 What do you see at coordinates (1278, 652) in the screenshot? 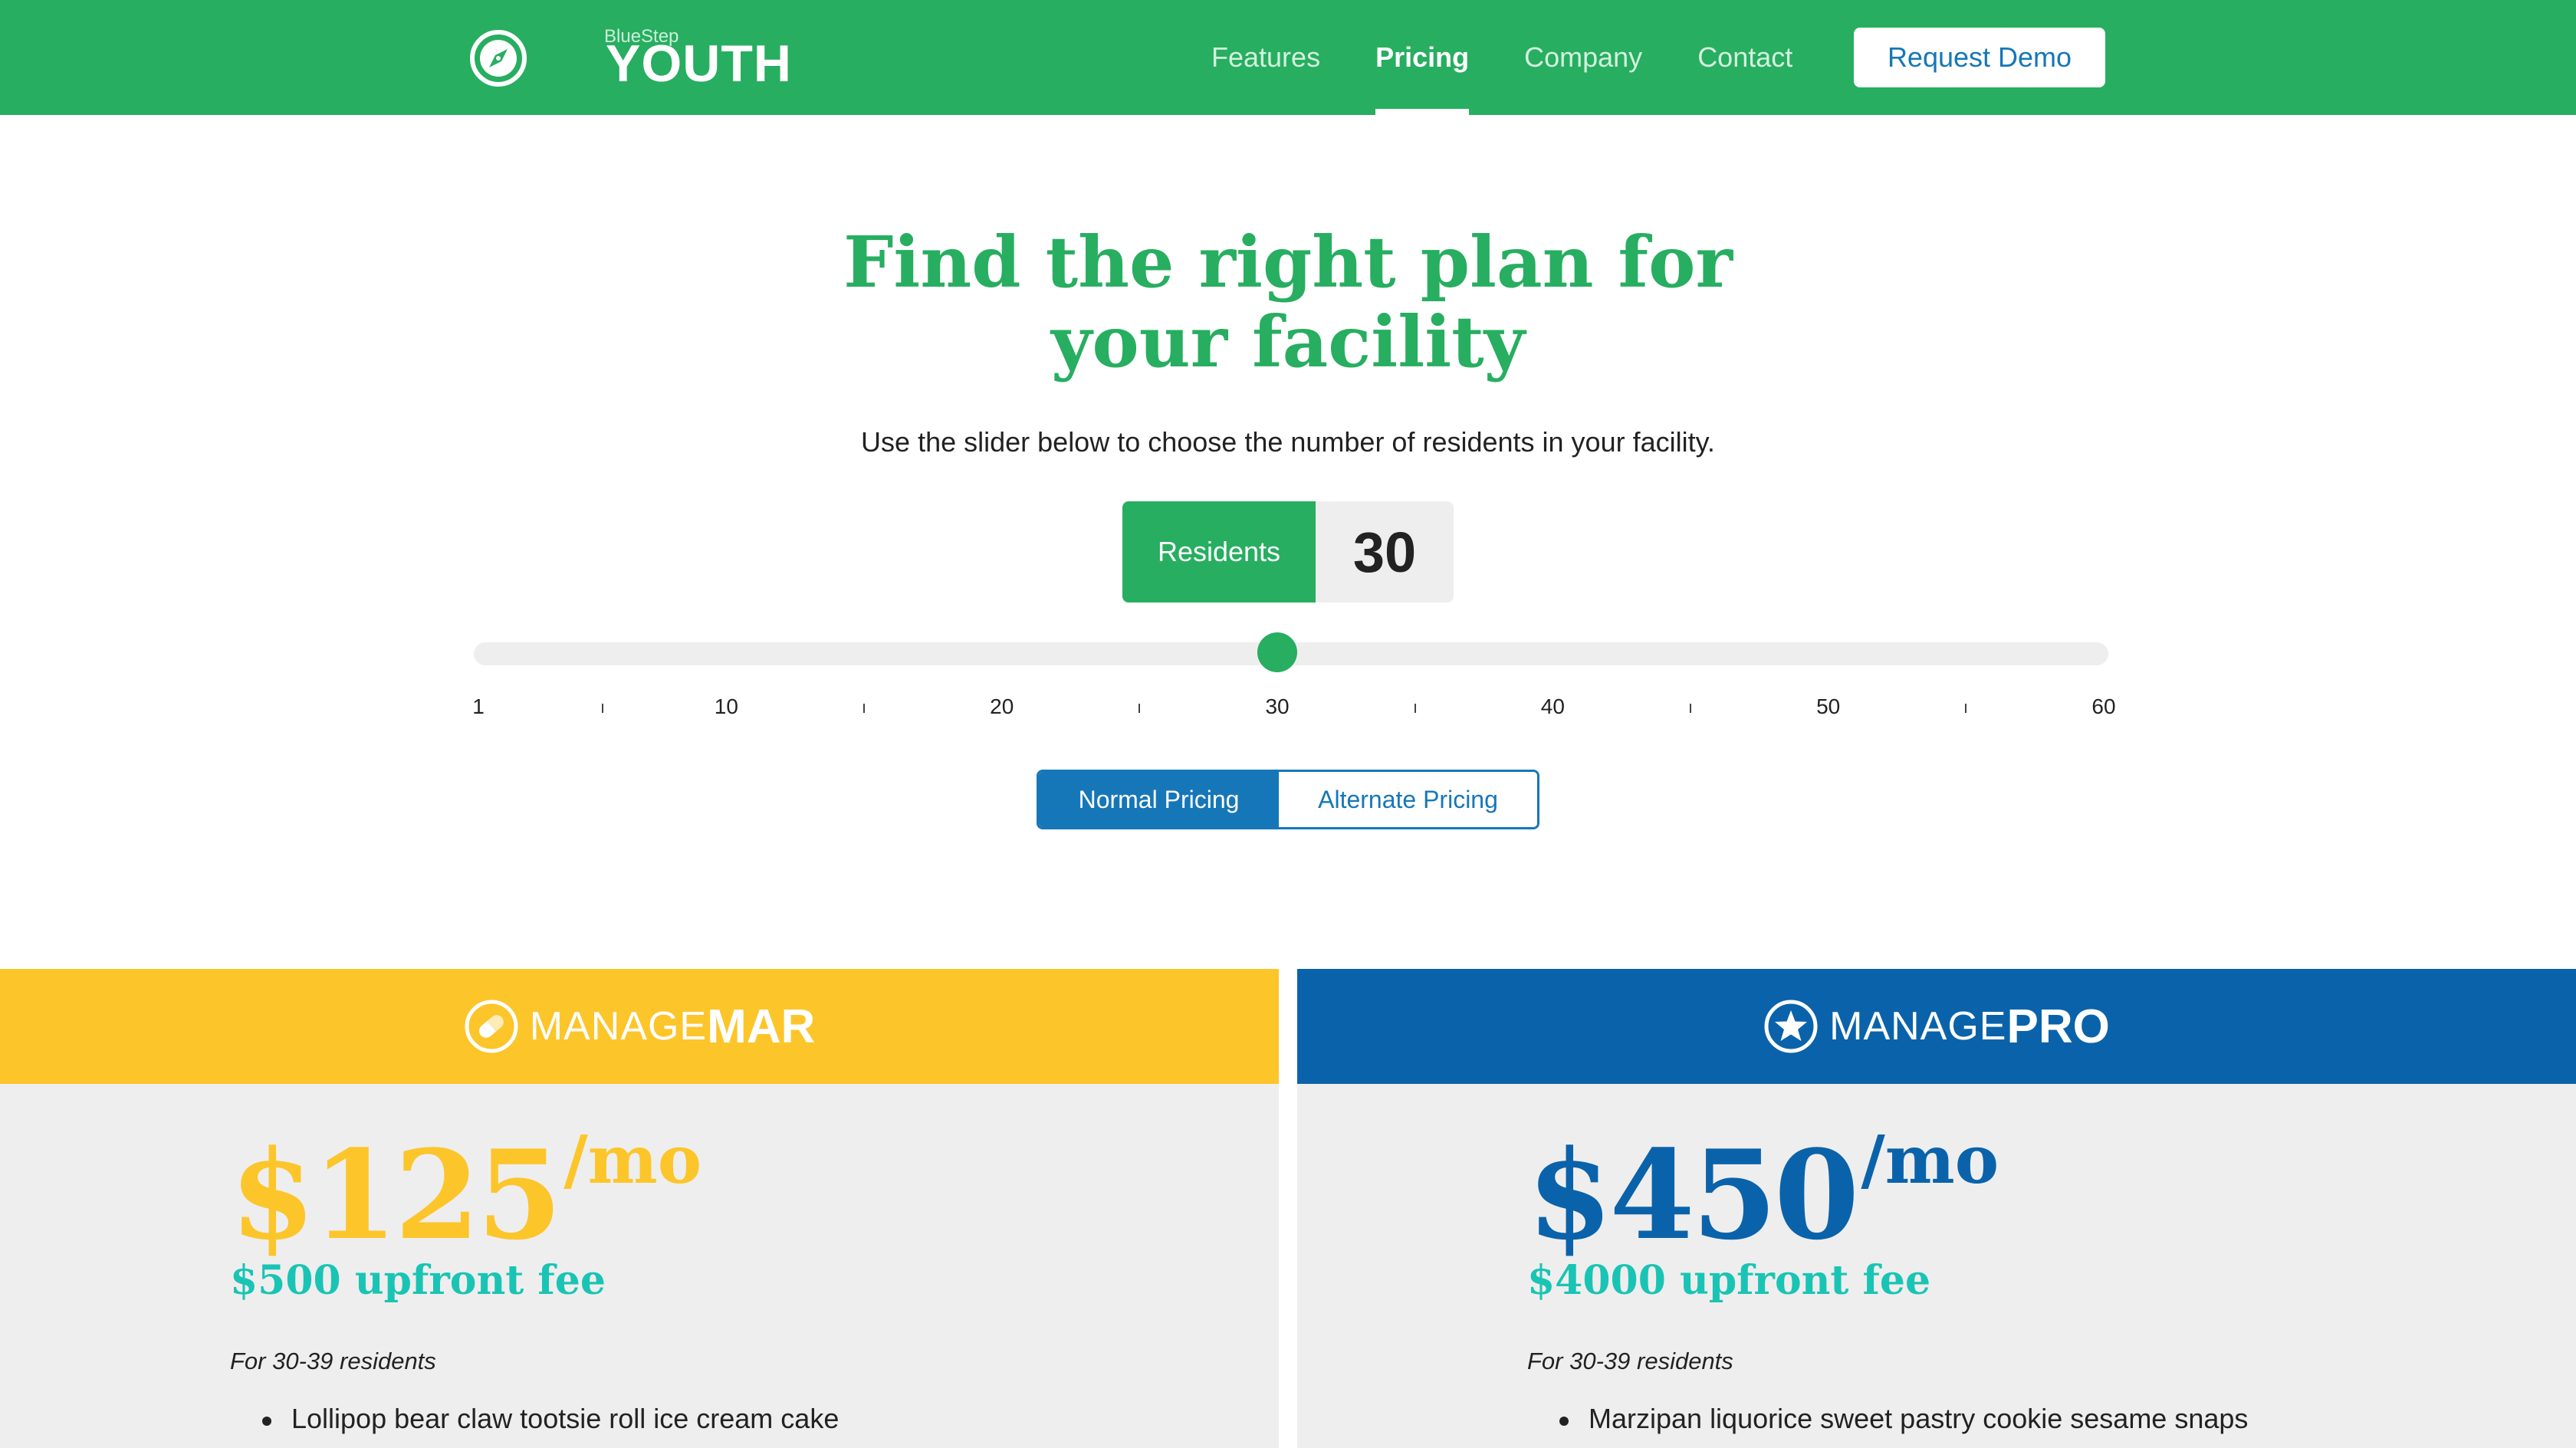
I see `slider-handle` at bounding box center [1278, 652].